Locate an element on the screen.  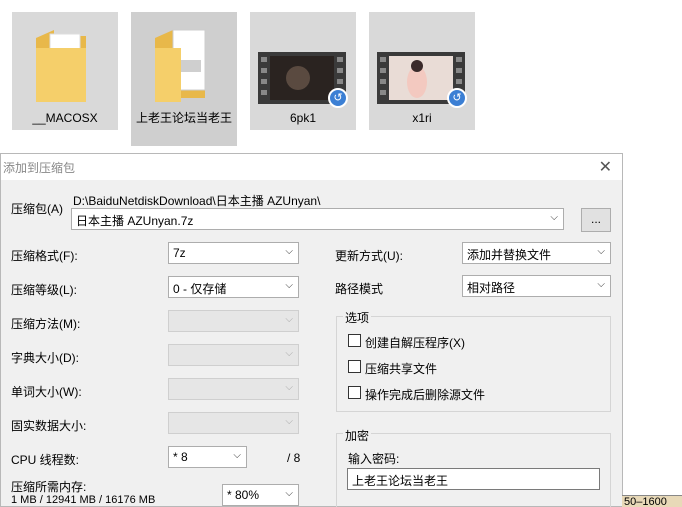
word-select: ⌵ is located at coordinates (233, 389).